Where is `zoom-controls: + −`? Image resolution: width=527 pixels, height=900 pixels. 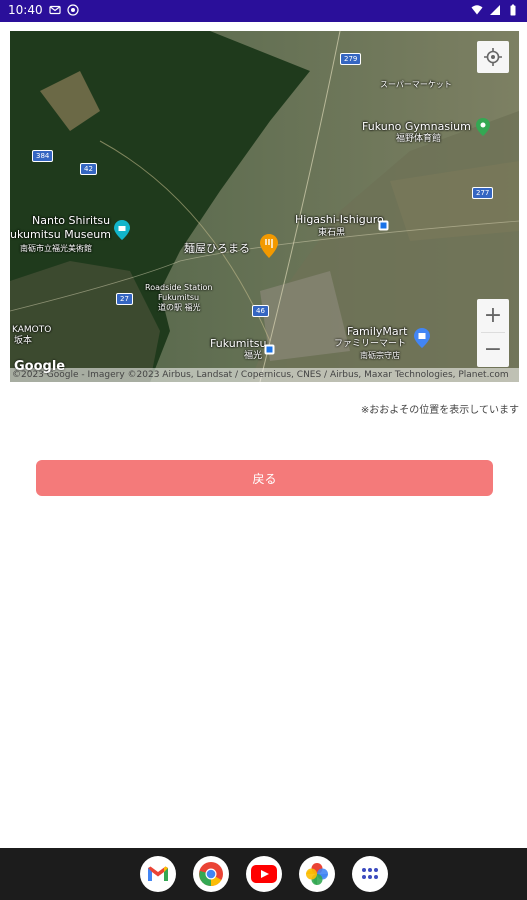 zoom-controls: + − is located at coordinates (493, 333).